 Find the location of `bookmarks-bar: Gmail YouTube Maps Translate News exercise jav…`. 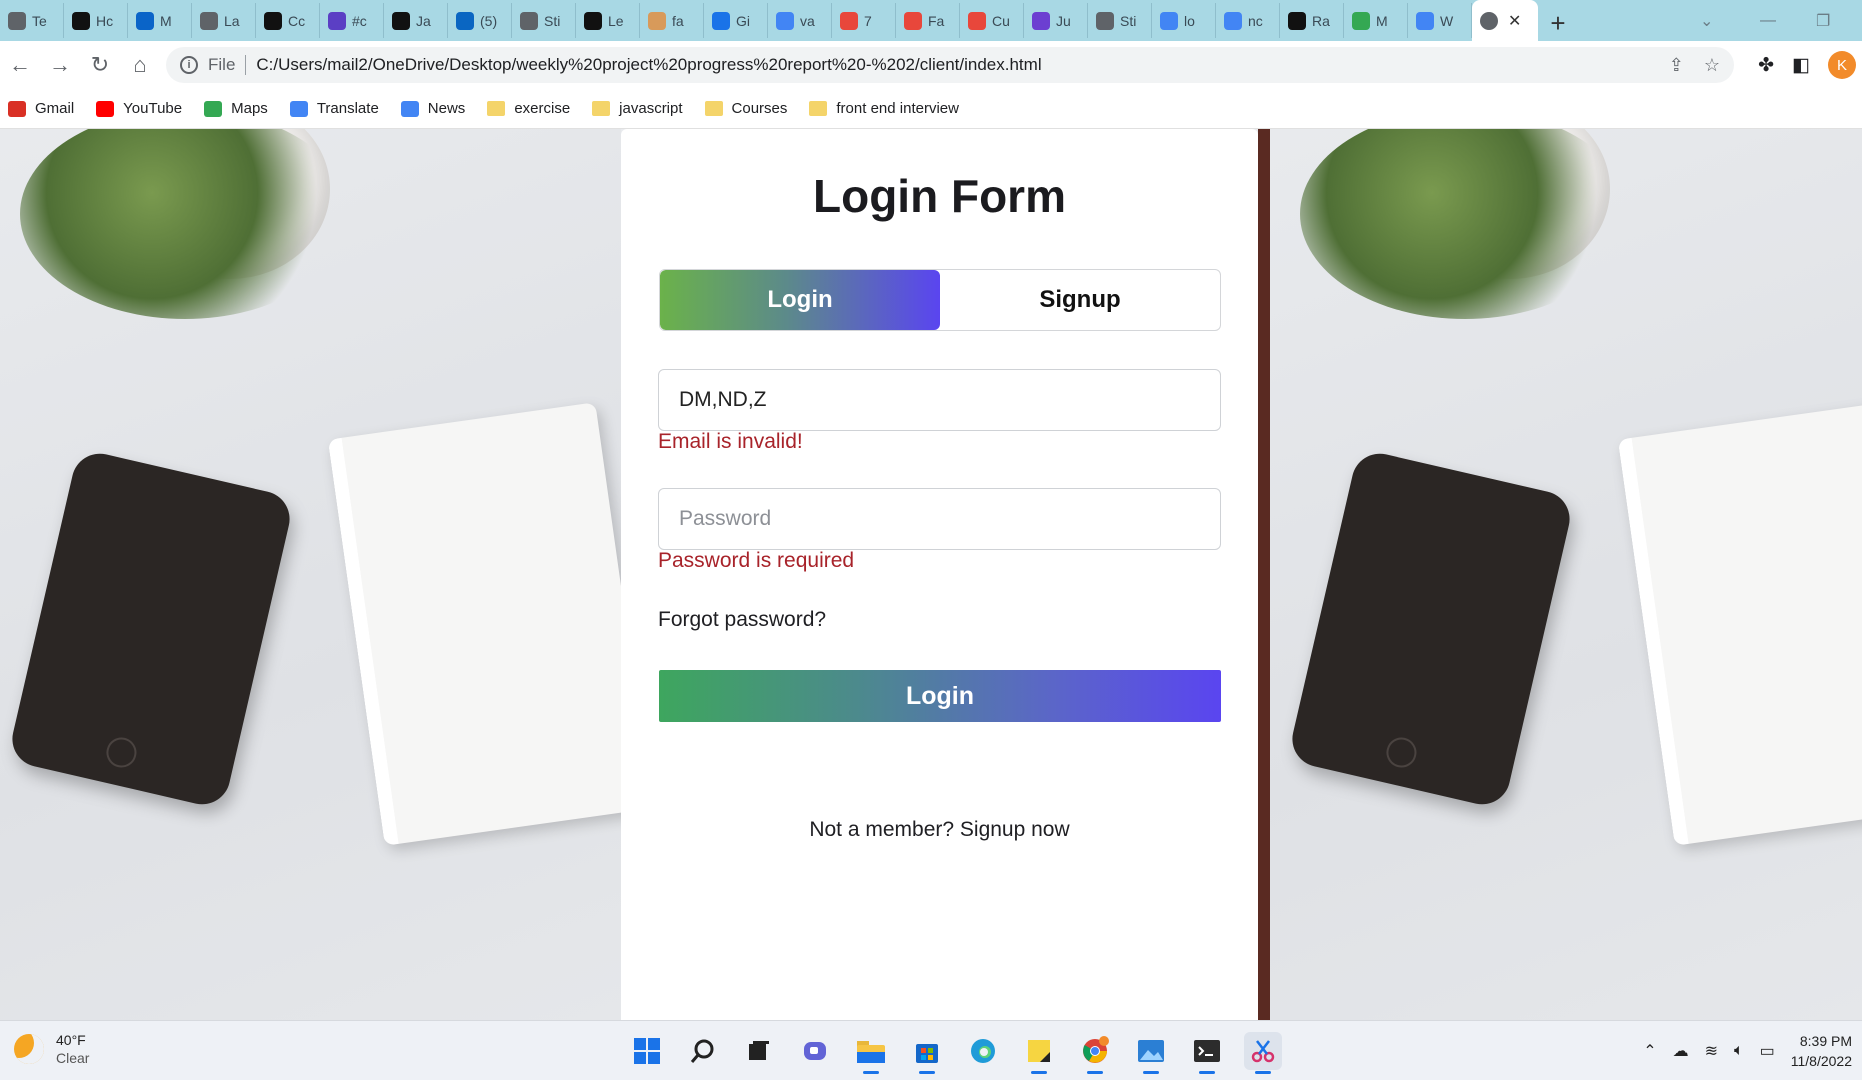

bookmarks-bar: Gmail YouTube Maps Translate News exercise jav… is located at coordinates (931, 109).